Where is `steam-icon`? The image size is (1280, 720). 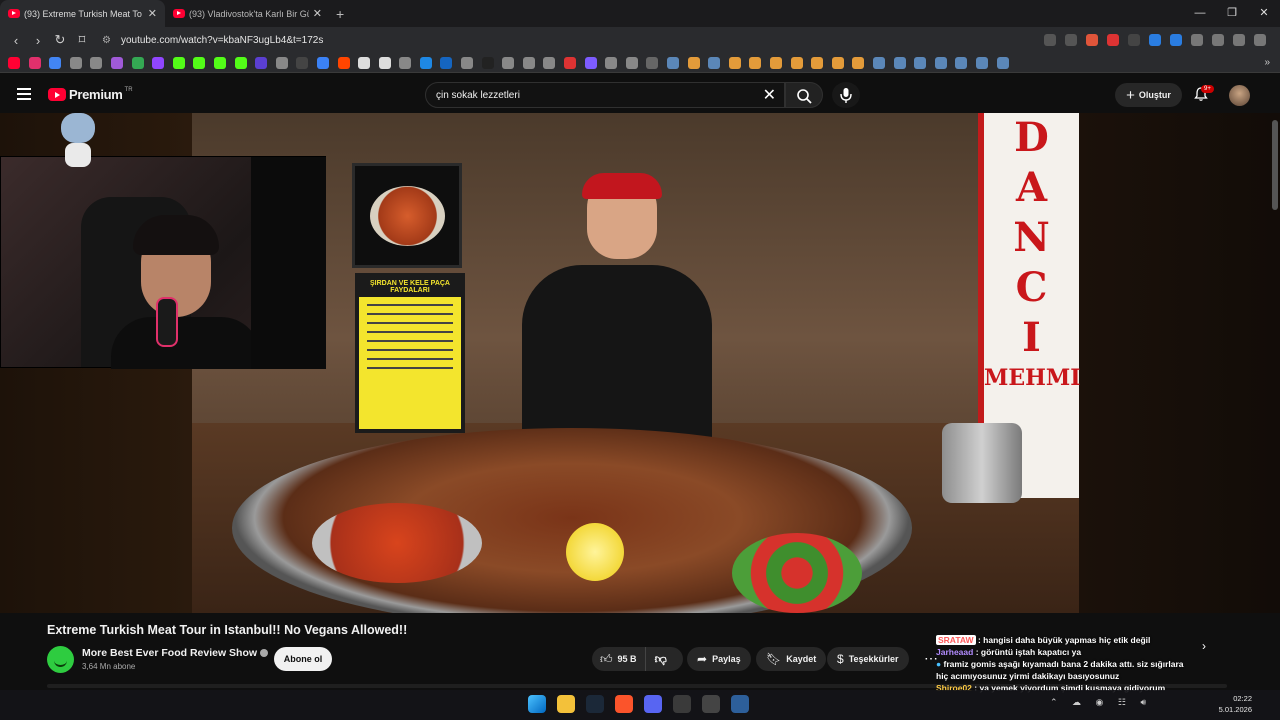
steam-icon is located at coordinates (595, 704).